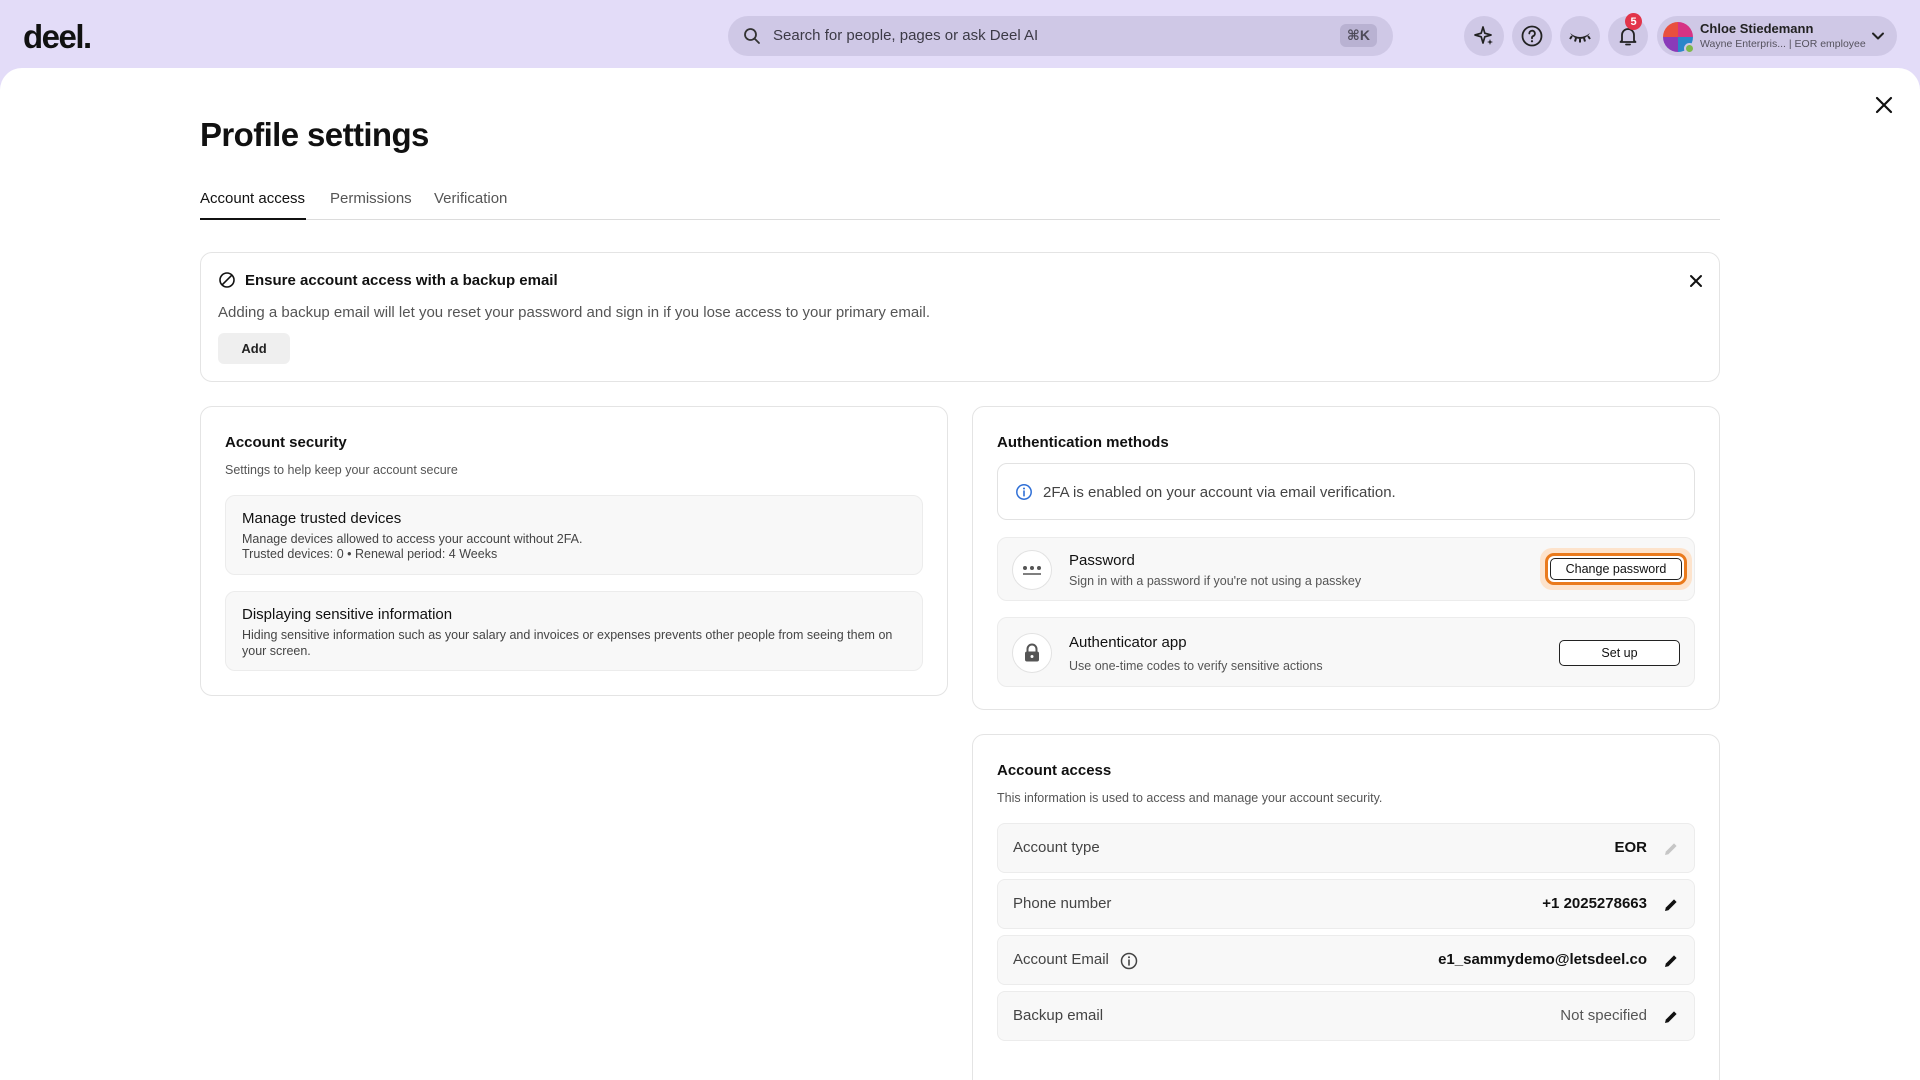 The width and height of the screenshot is (1920, 1080). Describe the element at coordinates (371, 205) in the screenshot. I see `tab-permissions: Permissions` at that location.